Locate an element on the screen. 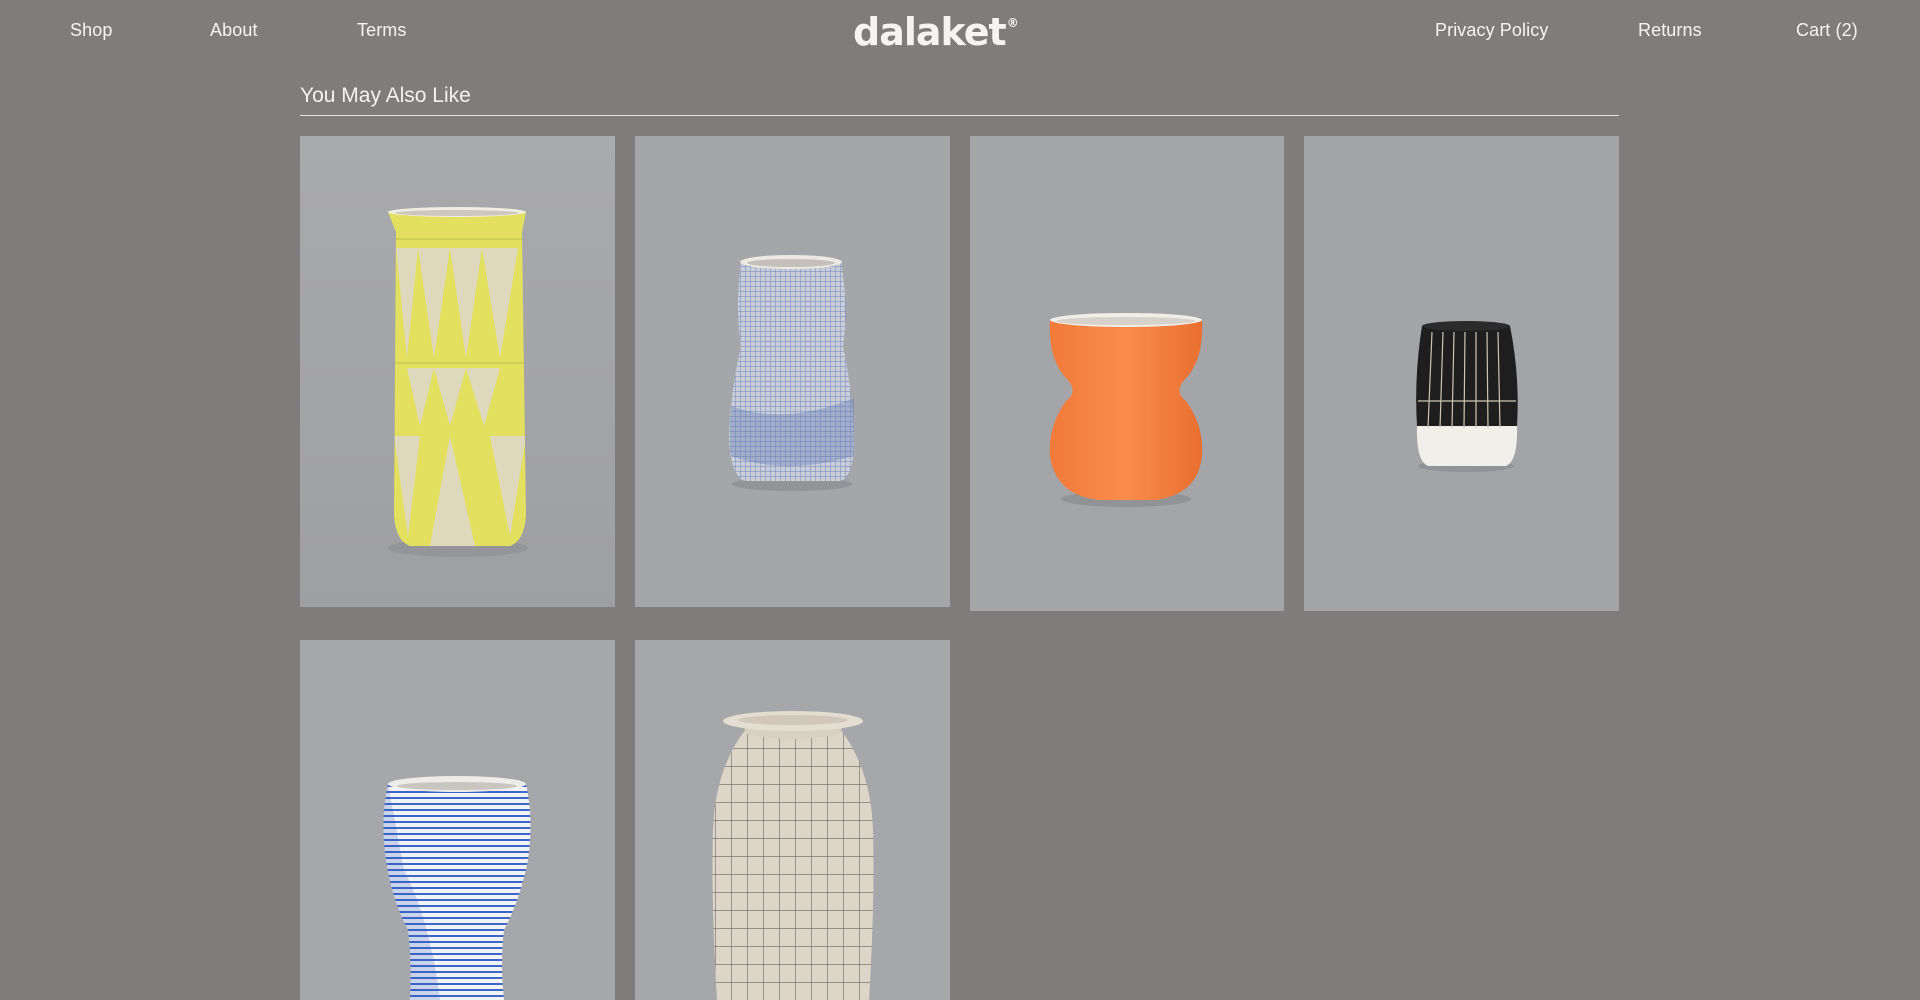 The height and width of the screenshot is (1000, 1920). blue-crosshatch-vase-image is located at coordinates (792, 371).